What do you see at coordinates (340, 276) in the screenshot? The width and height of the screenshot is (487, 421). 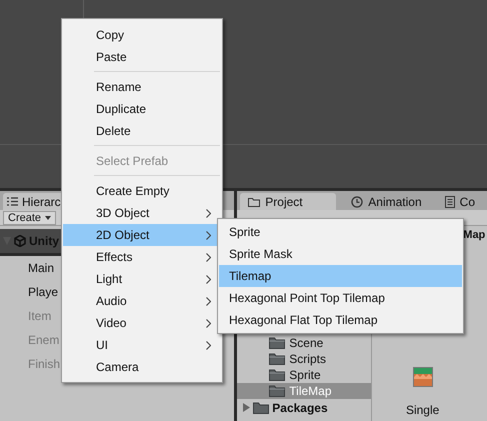 I see `menu-item: Tilemap` at bounding box center [340, 276].